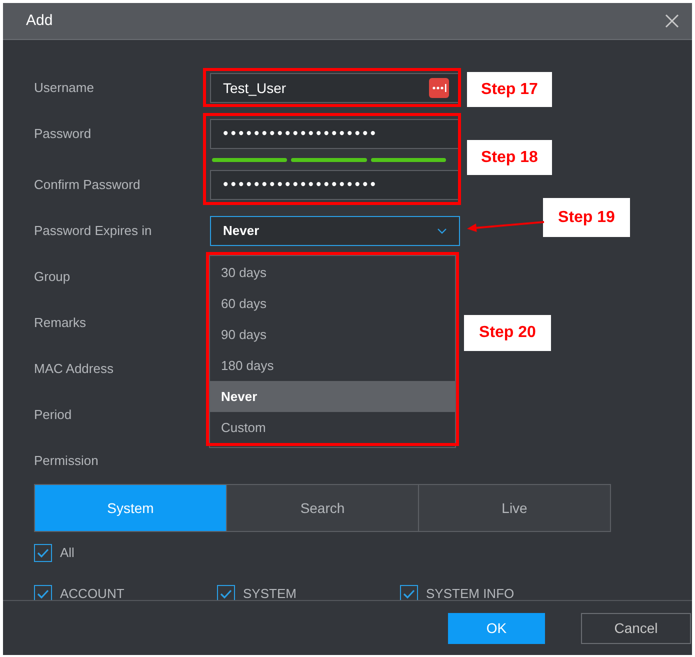  I want to click on tab: Live, so click(514, 508).